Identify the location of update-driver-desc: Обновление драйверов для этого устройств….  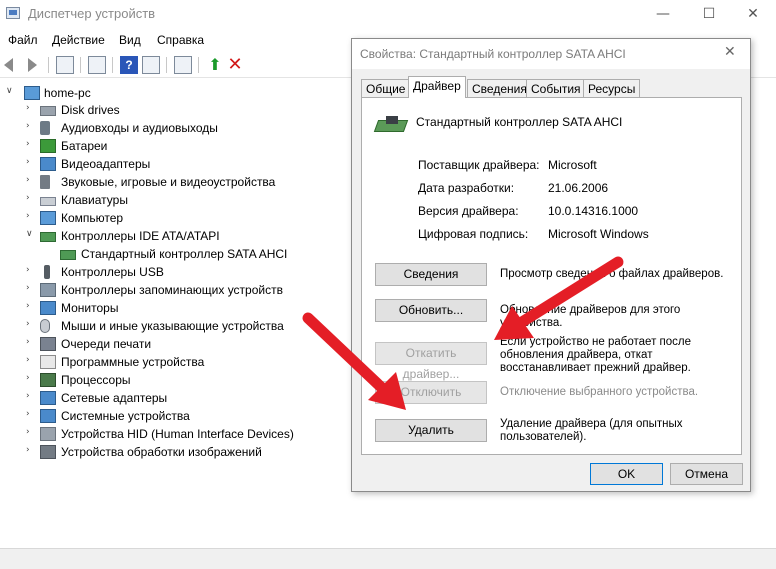
(590, 316).